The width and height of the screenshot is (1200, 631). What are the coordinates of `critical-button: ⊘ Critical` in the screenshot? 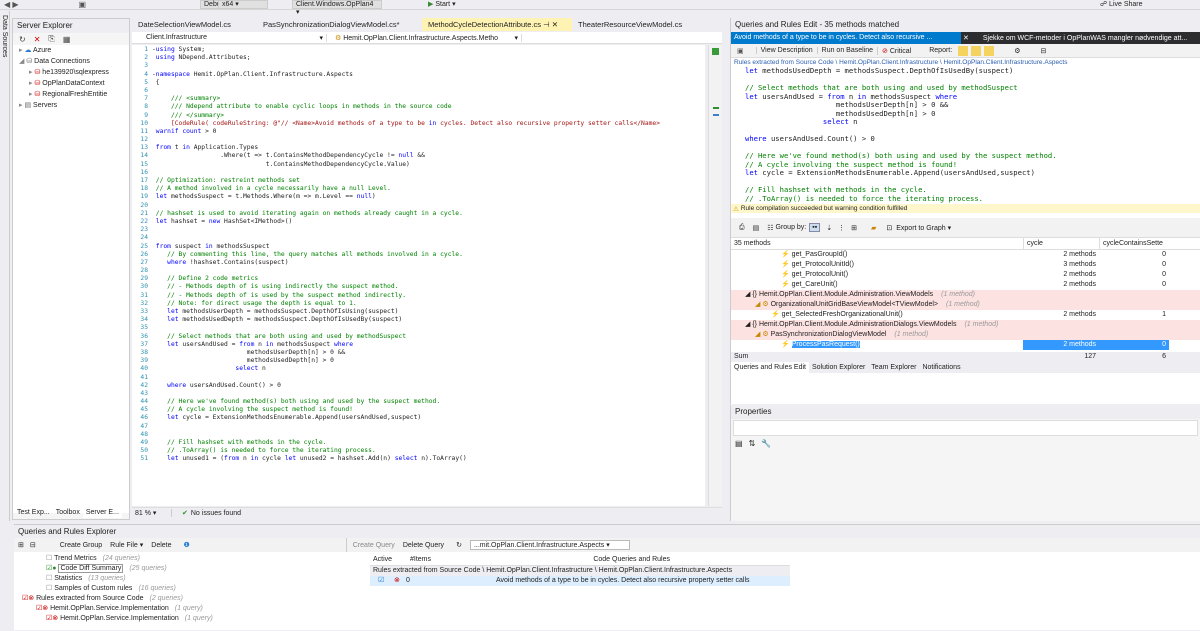 It's located at (896, 50).